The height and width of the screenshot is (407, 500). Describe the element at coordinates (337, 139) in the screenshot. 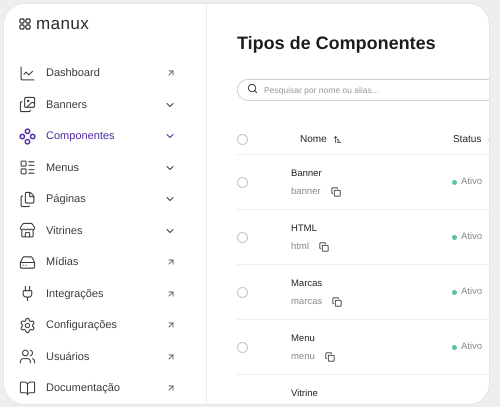

I see `sort-icon` at that location.